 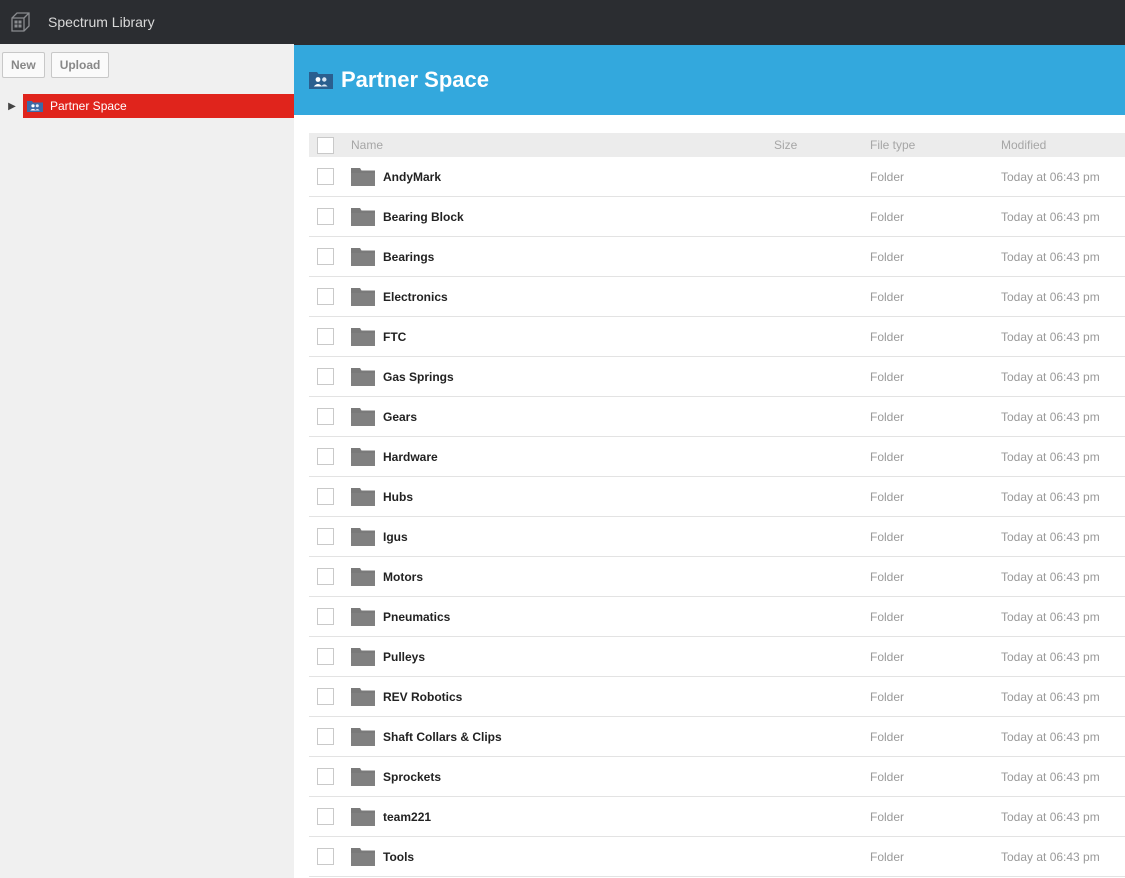 I want to click on table-row: Igus Folder Today at 06:43 pm, so click(x=717, y=537).